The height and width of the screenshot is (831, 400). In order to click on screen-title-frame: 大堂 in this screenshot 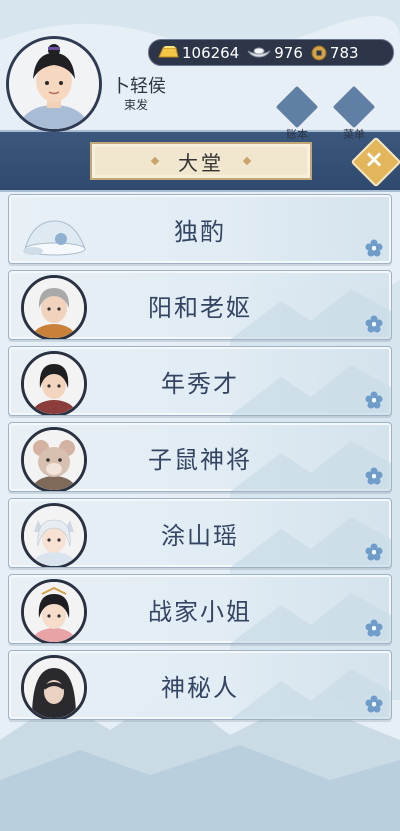, I will do `click(201, 161)`.